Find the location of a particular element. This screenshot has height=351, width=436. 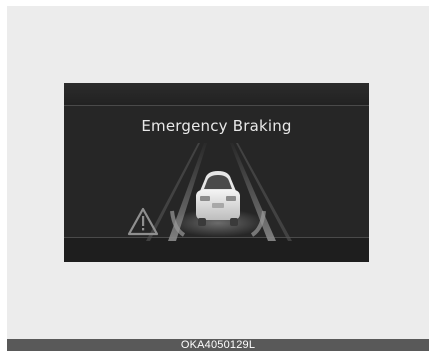

figure-code-caption: OKA4050129L is located at coordinates (218, 345).